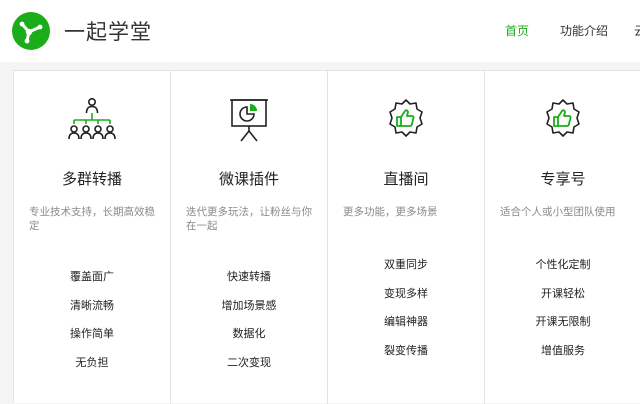 The width and height of the screenshot is (640, 404). Describe the element at coordinates (249, 362) in the screenshot. I see `feature-item: 二次变现` at that location.